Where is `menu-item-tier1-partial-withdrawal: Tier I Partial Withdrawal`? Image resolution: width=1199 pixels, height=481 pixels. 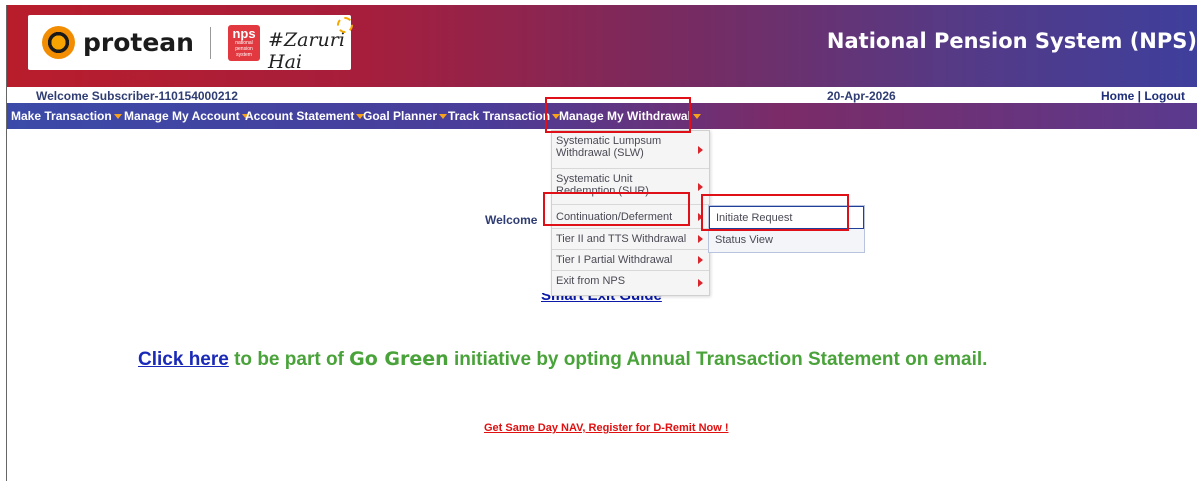
menu-item-tier1-partial-withdrawal: Tier I Partial Withdrawal is located at coordinates (630, 260).